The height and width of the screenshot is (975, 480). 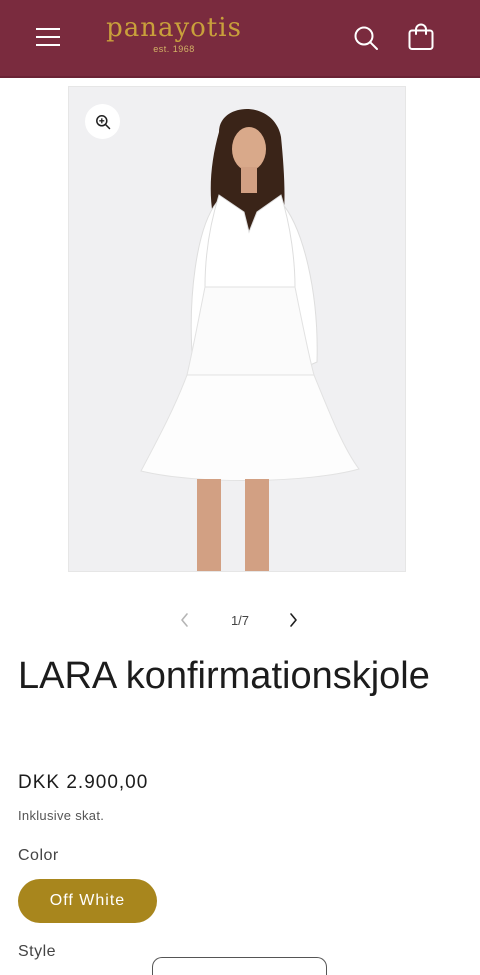 I want to click on next-slide-button, so click(x=293, y=622).